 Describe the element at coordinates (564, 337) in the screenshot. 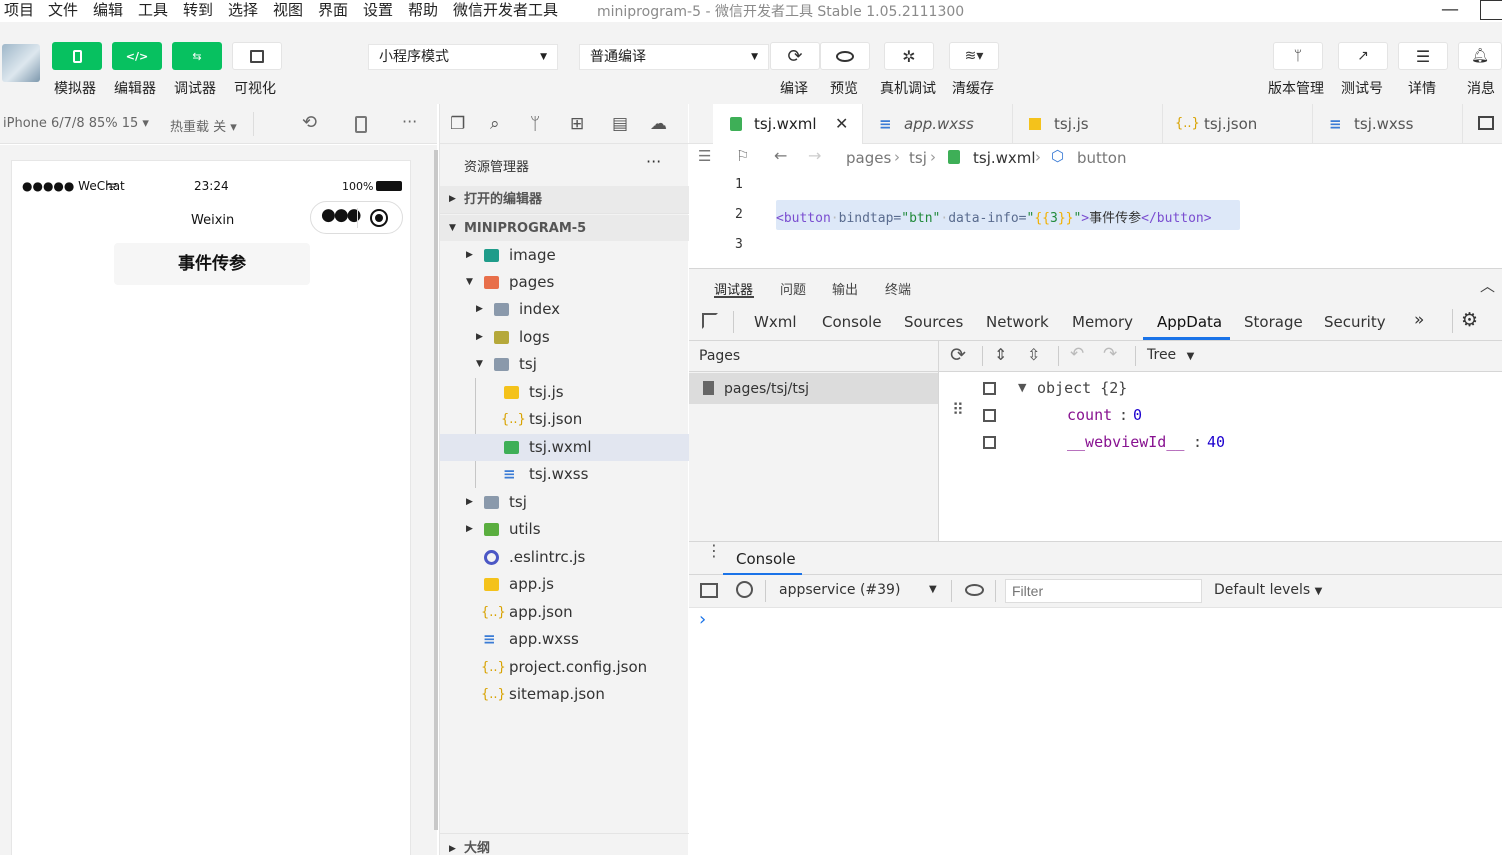

I see `tree-folder-logs: ▶ logs` at that location.